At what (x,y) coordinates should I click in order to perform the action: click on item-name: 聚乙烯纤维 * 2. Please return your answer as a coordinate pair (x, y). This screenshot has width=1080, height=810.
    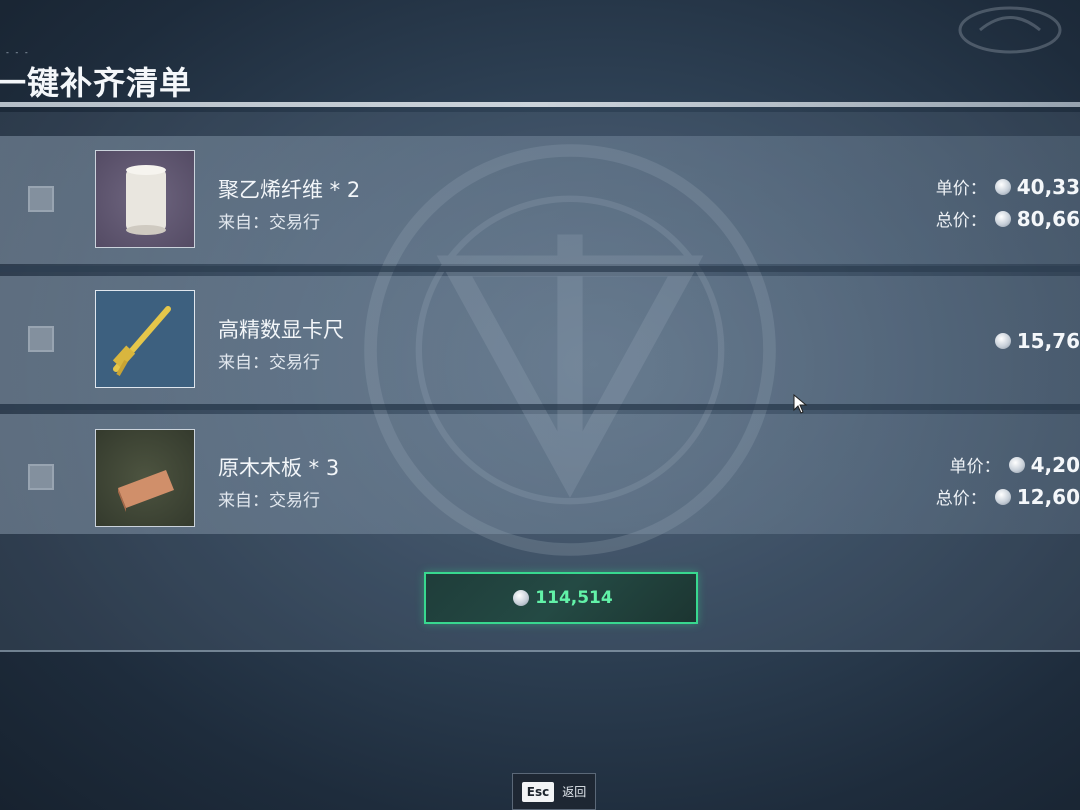
    Looking at the image, I should click on (289, 190).